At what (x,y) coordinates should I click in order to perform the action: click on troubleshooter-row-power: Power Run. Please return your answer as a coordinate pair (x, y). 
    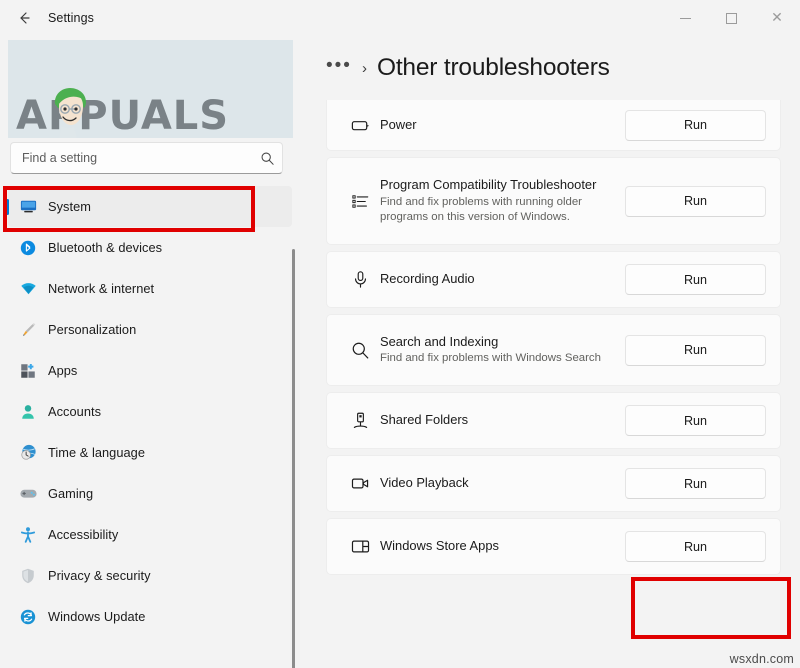
    Looking at the image, I should click on (553, 125).